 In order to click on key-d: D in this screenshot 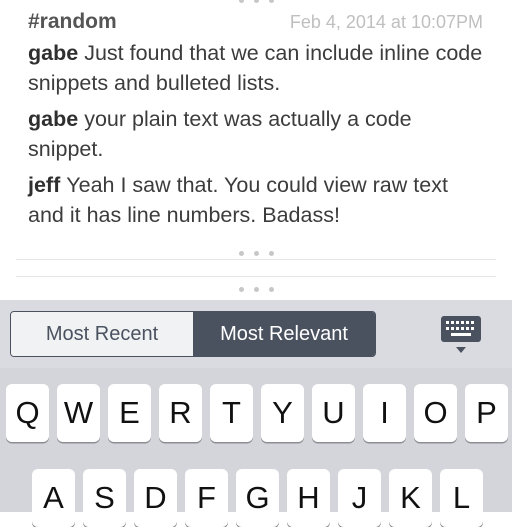, I will do `click(155, 498)`.